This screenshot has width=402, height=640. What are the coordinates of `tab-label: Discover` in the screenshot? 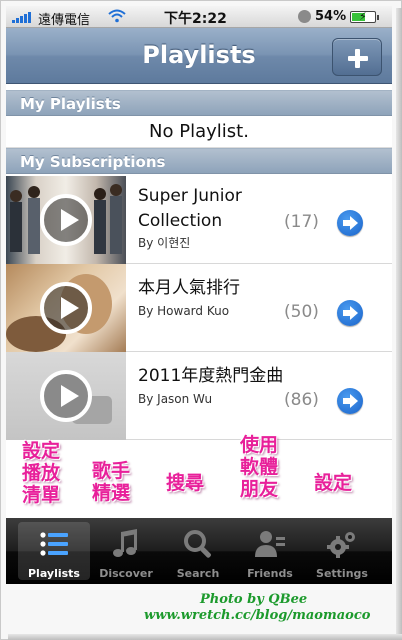 It's located at (126, 573).